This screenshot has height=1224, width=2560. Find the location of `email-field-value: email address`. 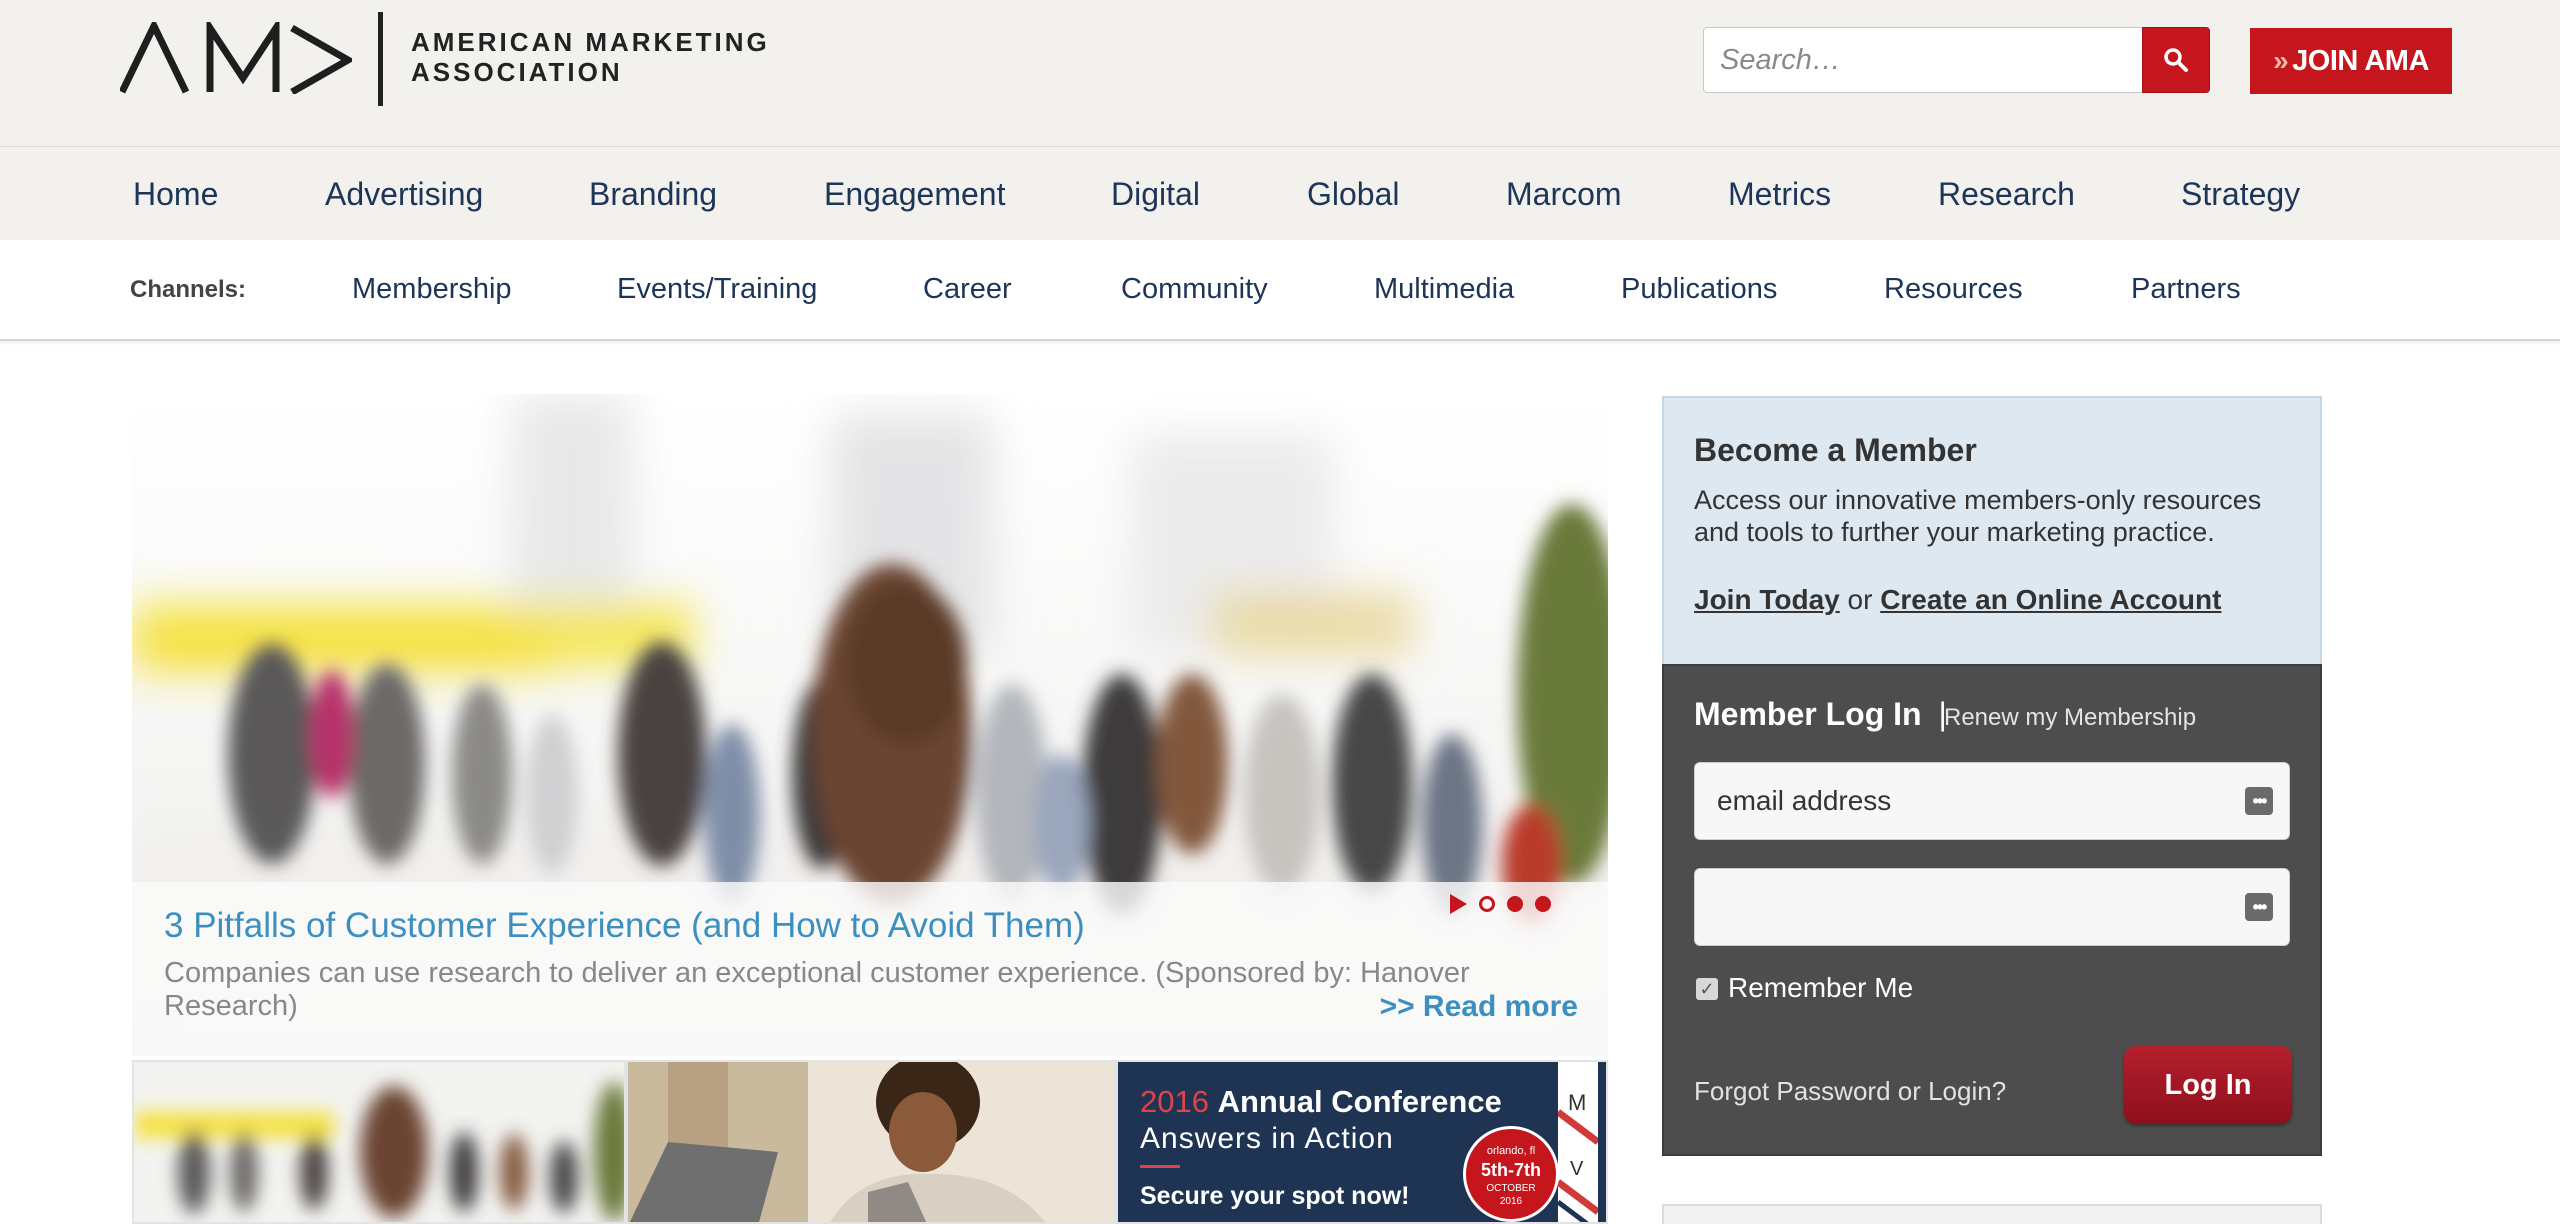

email-field-value: email address is located at coordinates (1804, 800).